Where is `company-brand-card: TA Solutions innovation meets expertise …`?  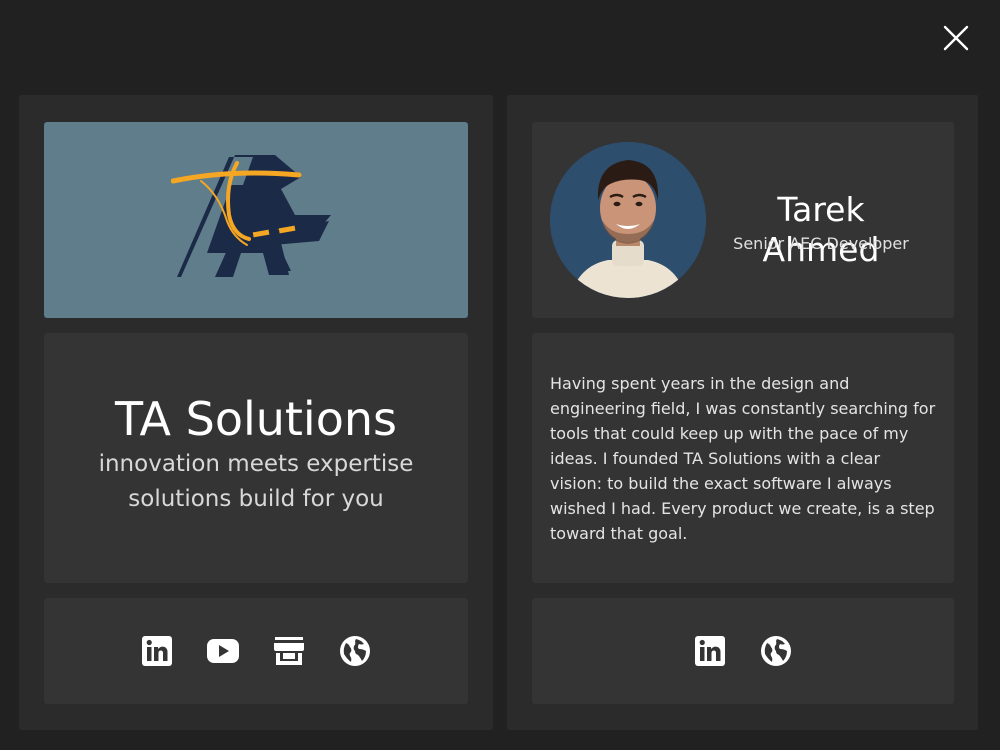 company-brand-card: TA Solutions innovation meets expertise … is located at coordinates (256, 458).